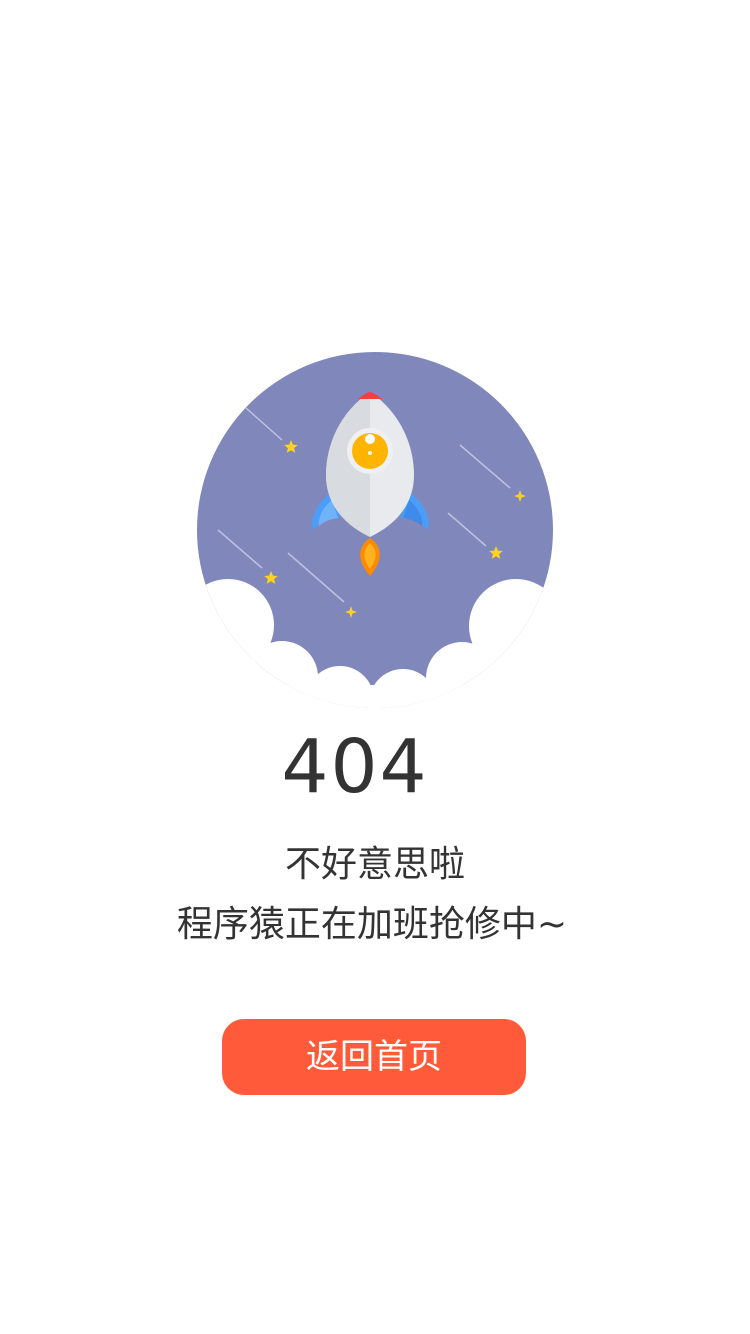 The width and height of the screenshot is (750, 1334). What do you see at coordinates (370, 453) in the screenshot?
I see `rocket-window-dot-icon` at bounding box center [370, 453].